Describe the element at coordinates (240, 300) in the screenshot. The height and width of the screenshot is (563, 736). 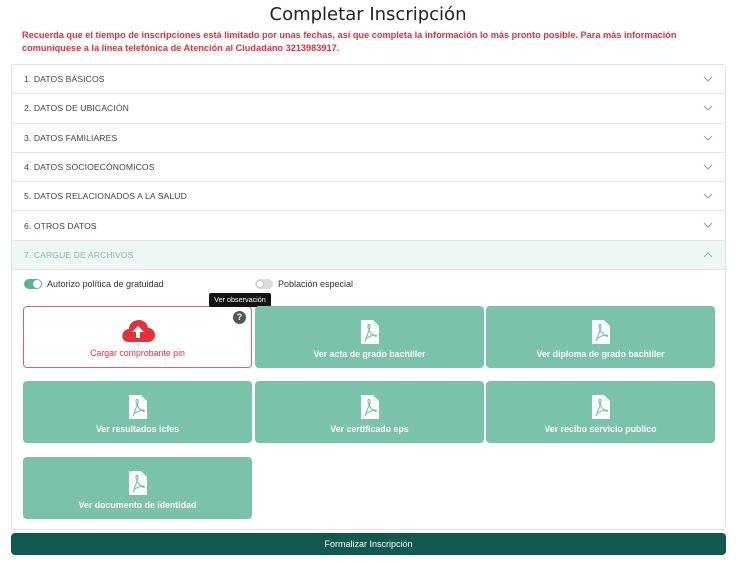
I see `tooltip-ver-observacion: Ver observación` at that location.